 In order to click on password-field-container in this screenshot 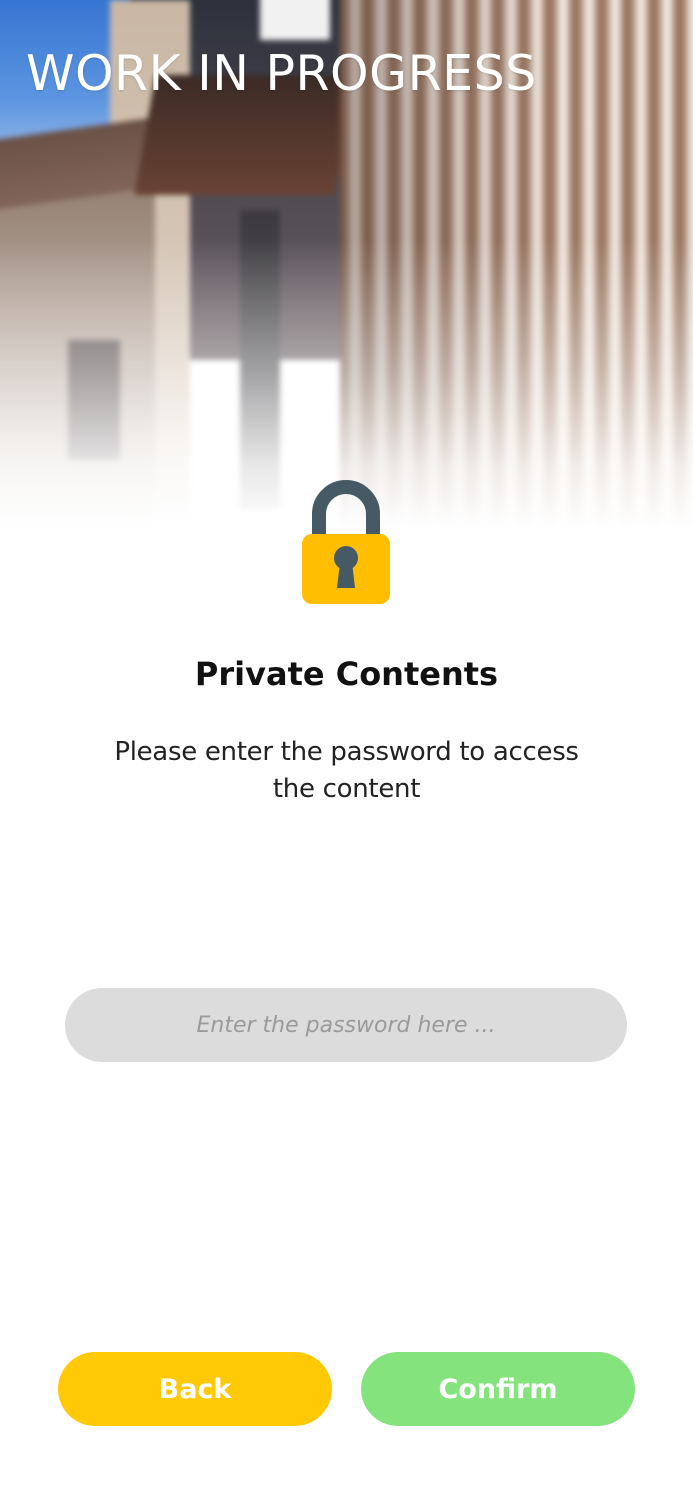, I will do `click(346, 1025)`.